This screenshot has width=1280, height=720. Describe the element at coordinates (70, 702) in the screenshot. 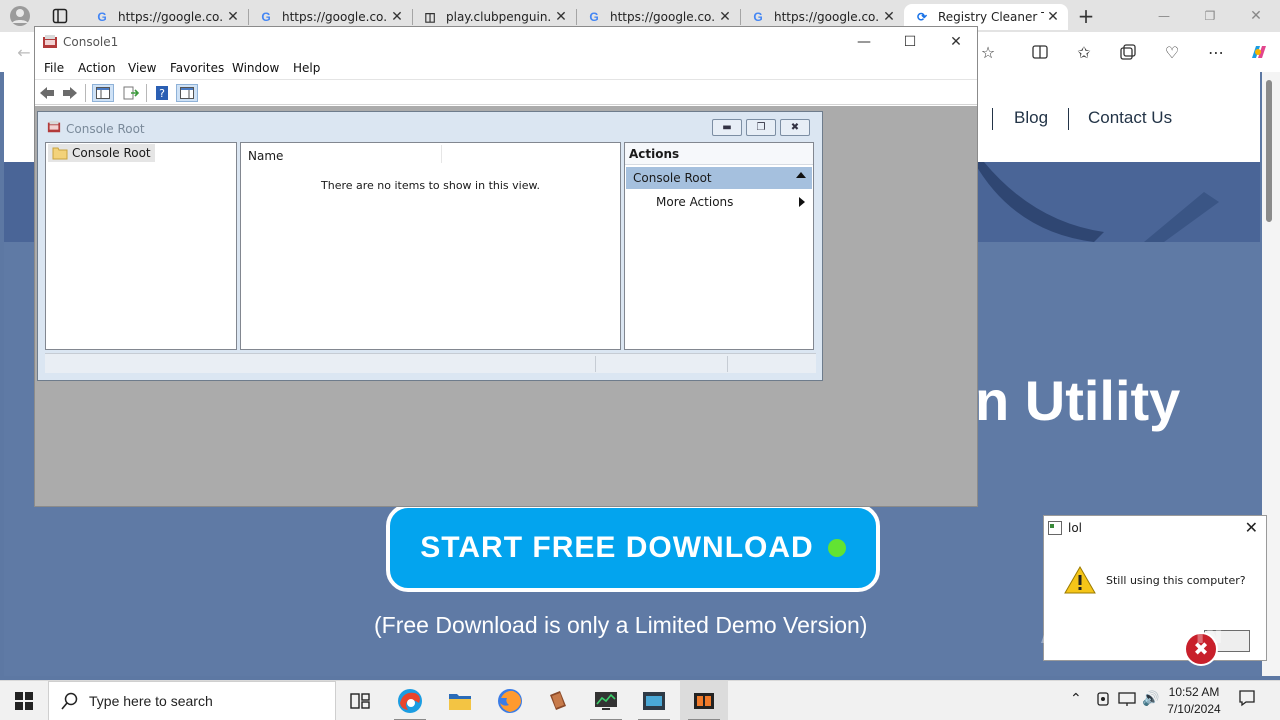

I see `search-icon` at that location.